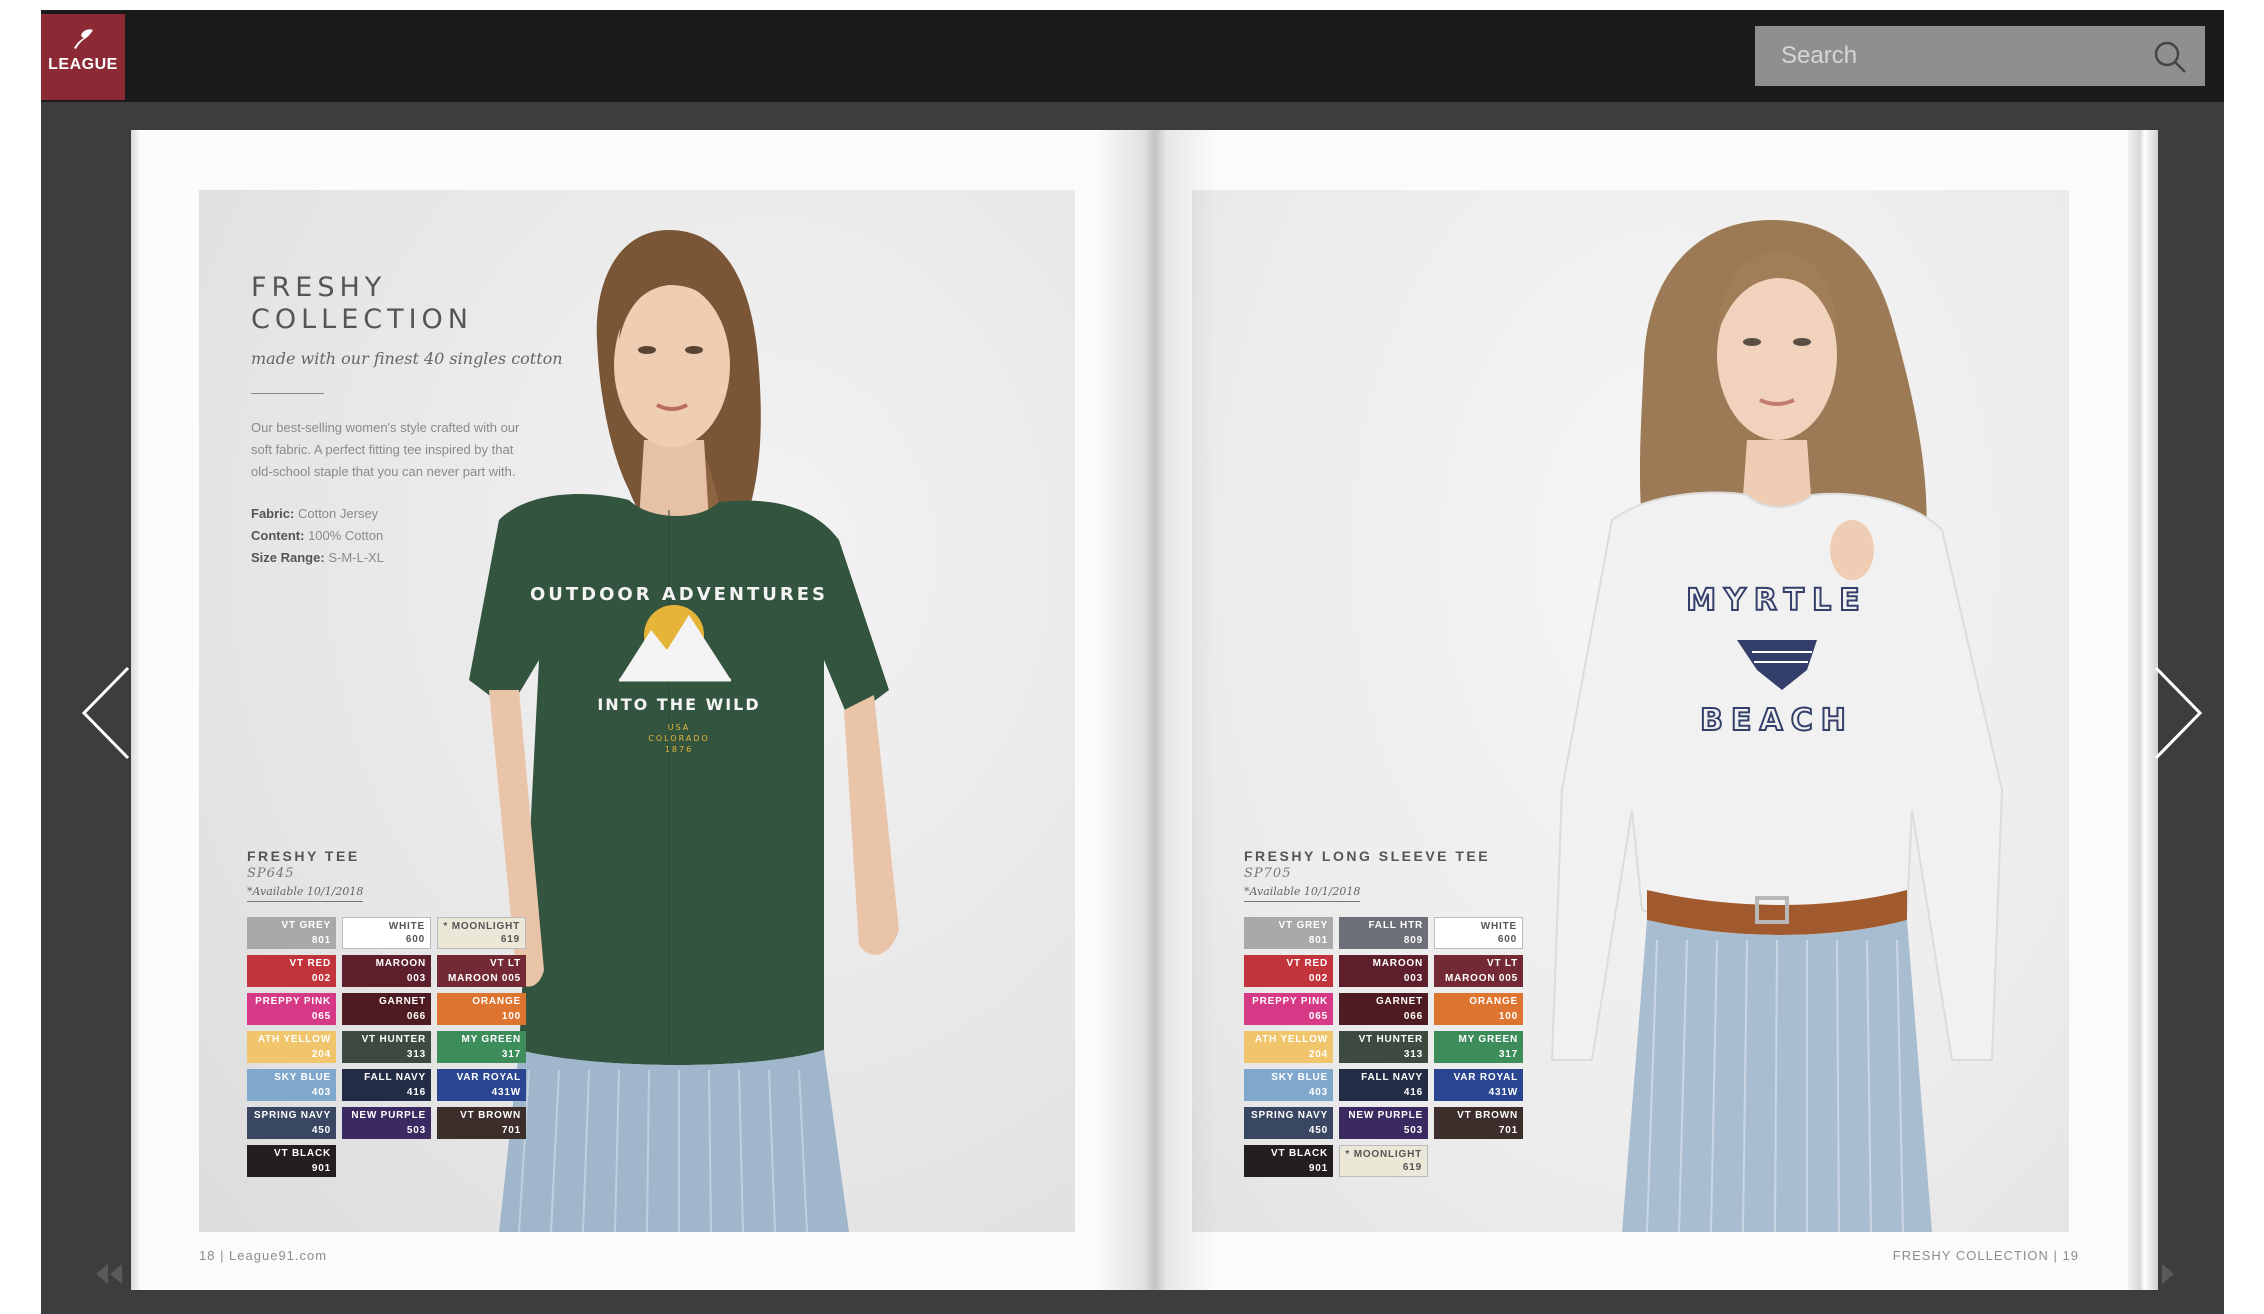 The height and width of the screenshot is (1314, 2264). What do you see at coordinates (386, 1047) in the screenshot?
I see `color-swatch: VT HUNTER 313` at bounding box center [386, 1047].